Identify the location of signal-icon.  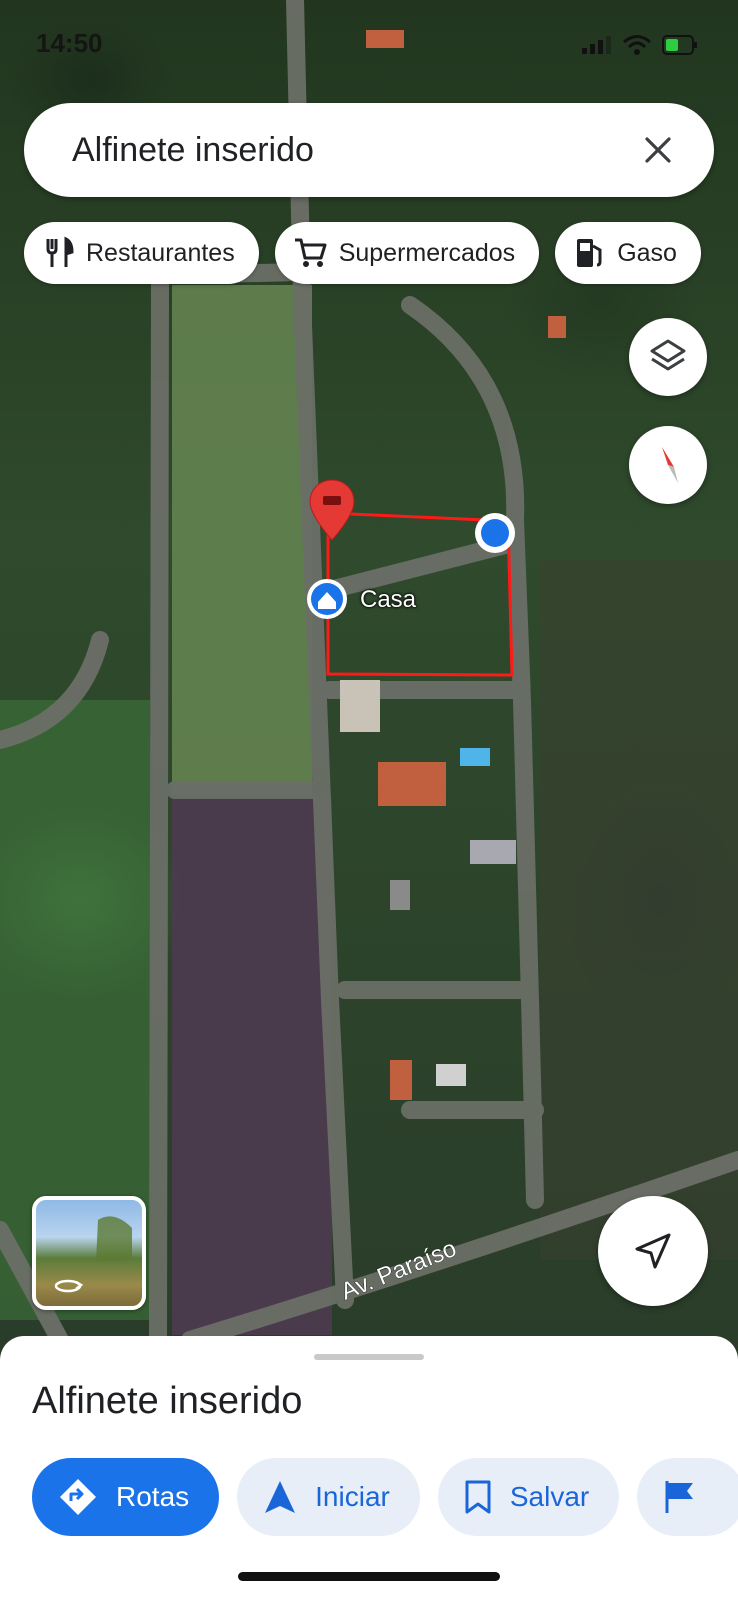
(596, 45).